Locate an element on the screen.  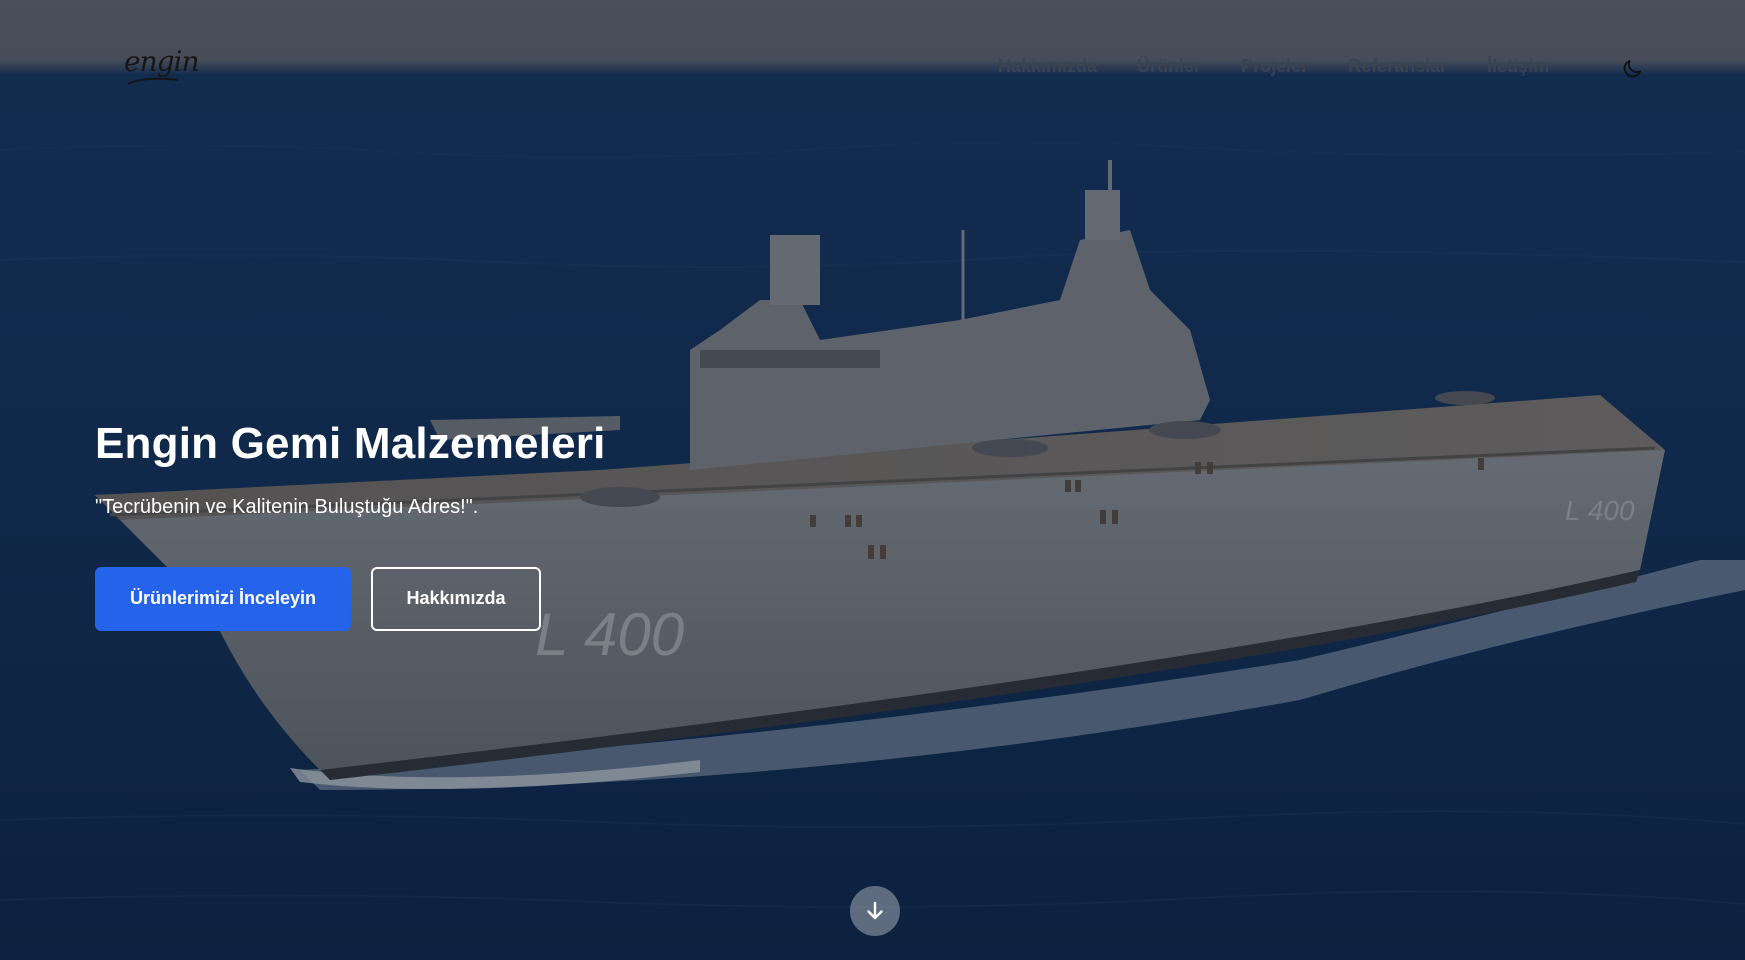
nav-link-referanslar: Referanslar is located at coordinates (1397, 66).